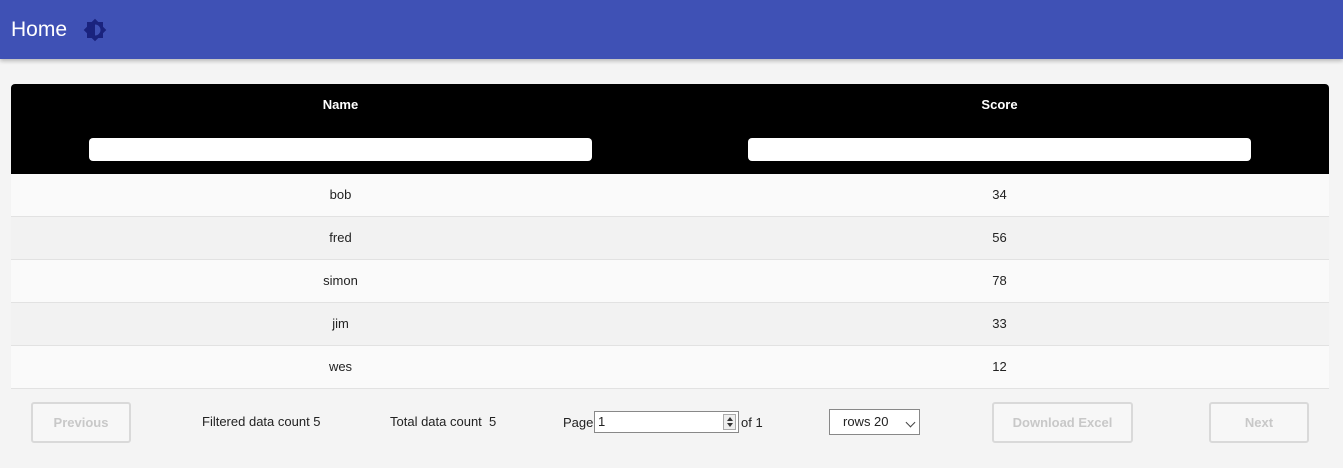 The image size is (1343, 468). I want to click on name-filter-input, so click(340, 149).